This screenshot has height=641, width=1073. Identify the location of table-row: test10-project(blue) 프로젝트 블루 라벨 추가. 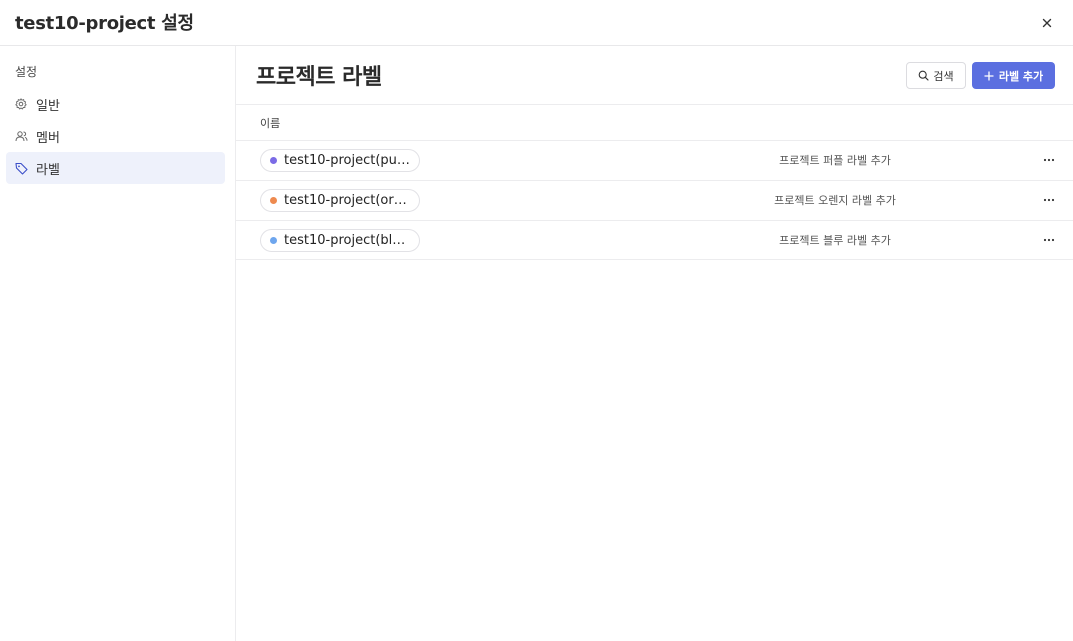
(654, 240).